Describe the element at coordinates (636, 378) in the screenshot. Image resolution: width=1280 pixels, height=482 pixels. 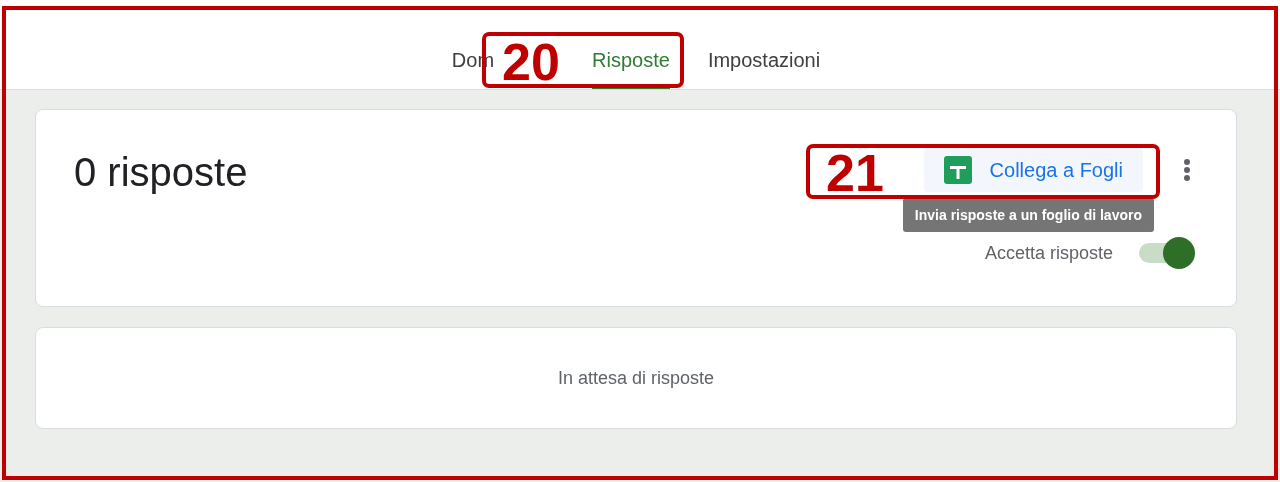
I see `waiting-message: In attesa di risposte` at that location.